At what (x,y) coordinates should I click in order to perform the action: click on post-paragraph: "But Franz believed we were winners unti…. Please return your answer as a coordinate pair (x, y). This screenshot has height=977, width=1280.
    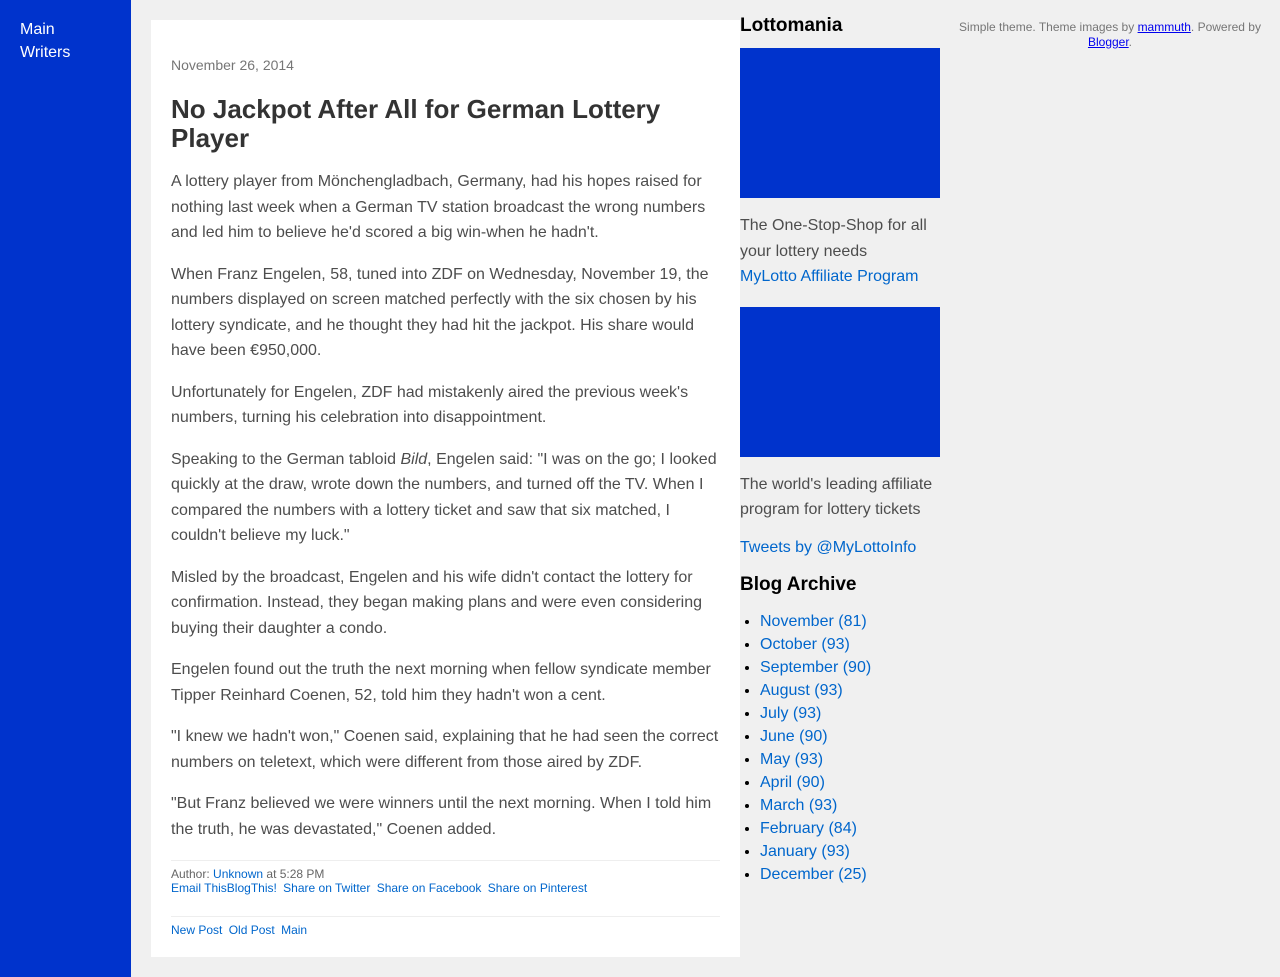
    Looking at the image, I should click on (441, 816).